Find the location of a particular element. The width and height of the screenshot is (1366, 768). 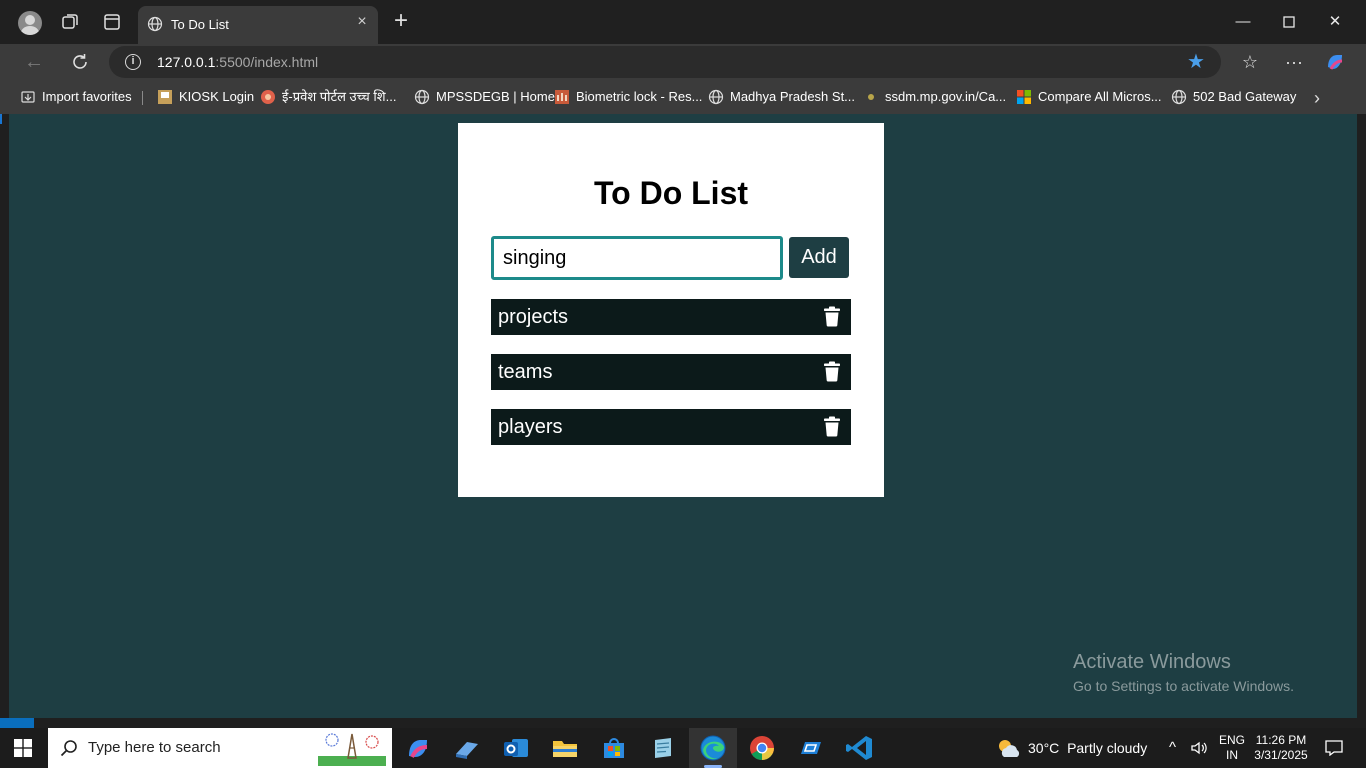

url-text: 127.0.0.1:5500/index.html is located at coordinates (237, 62).